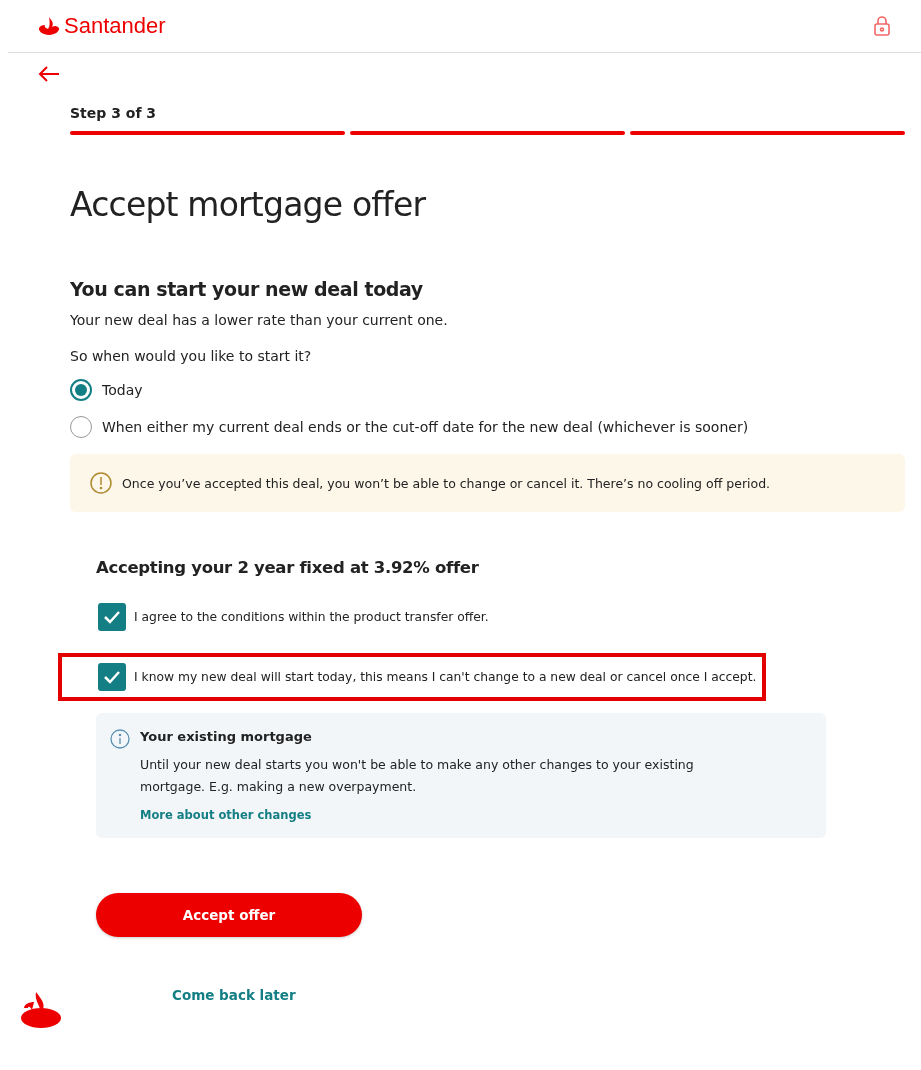 This screenshot has height=1070, width=921. I want to click on info-icon, so click(120, 739).